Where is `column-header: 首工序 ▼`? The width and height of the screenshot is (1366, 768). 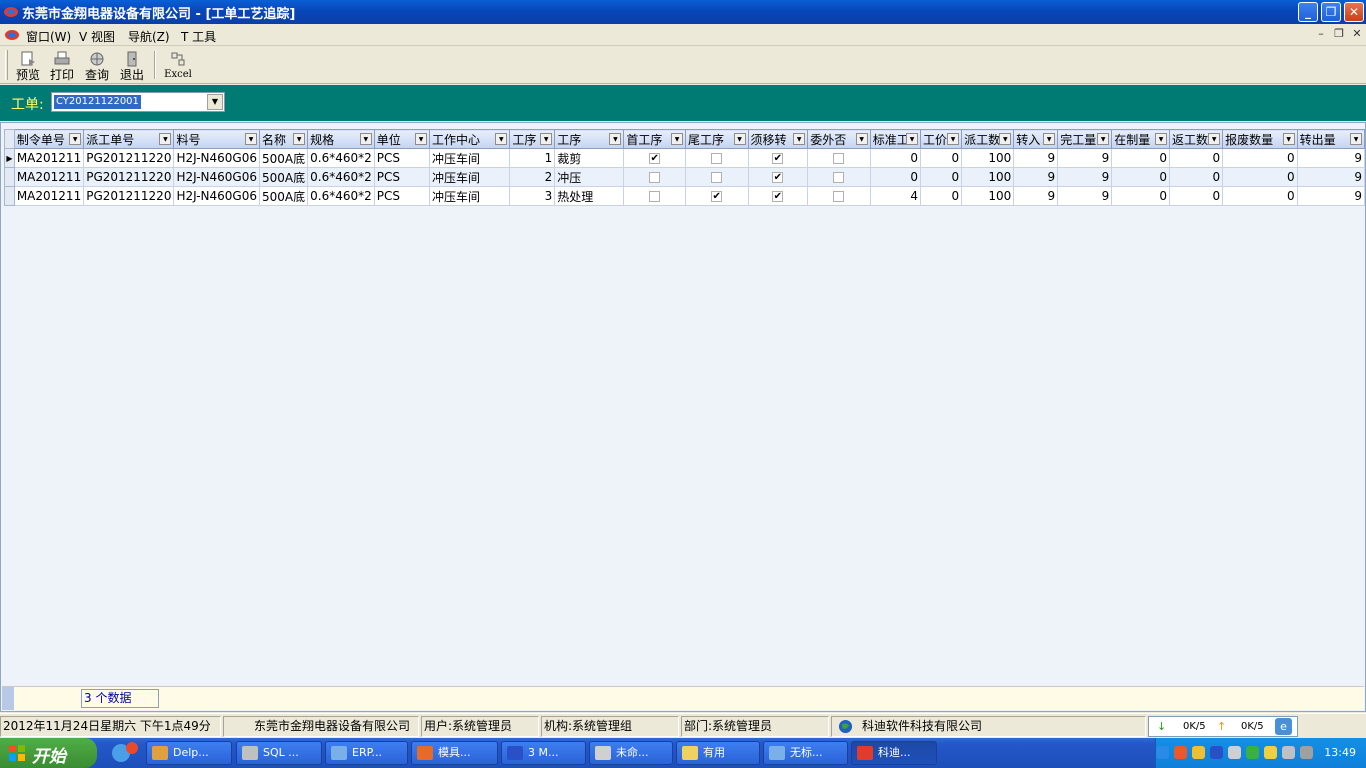
column-header: 首工序 ▼ is located at coordinates (654, 139).